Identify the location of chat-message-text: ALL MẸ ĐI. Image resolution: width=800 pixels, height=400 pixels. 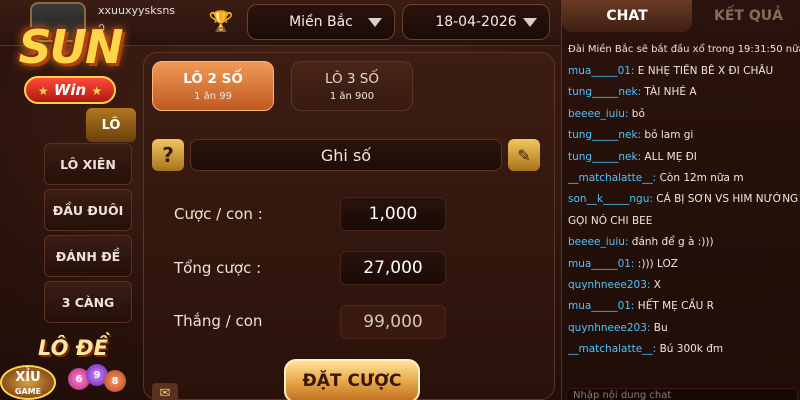
(669, 156).